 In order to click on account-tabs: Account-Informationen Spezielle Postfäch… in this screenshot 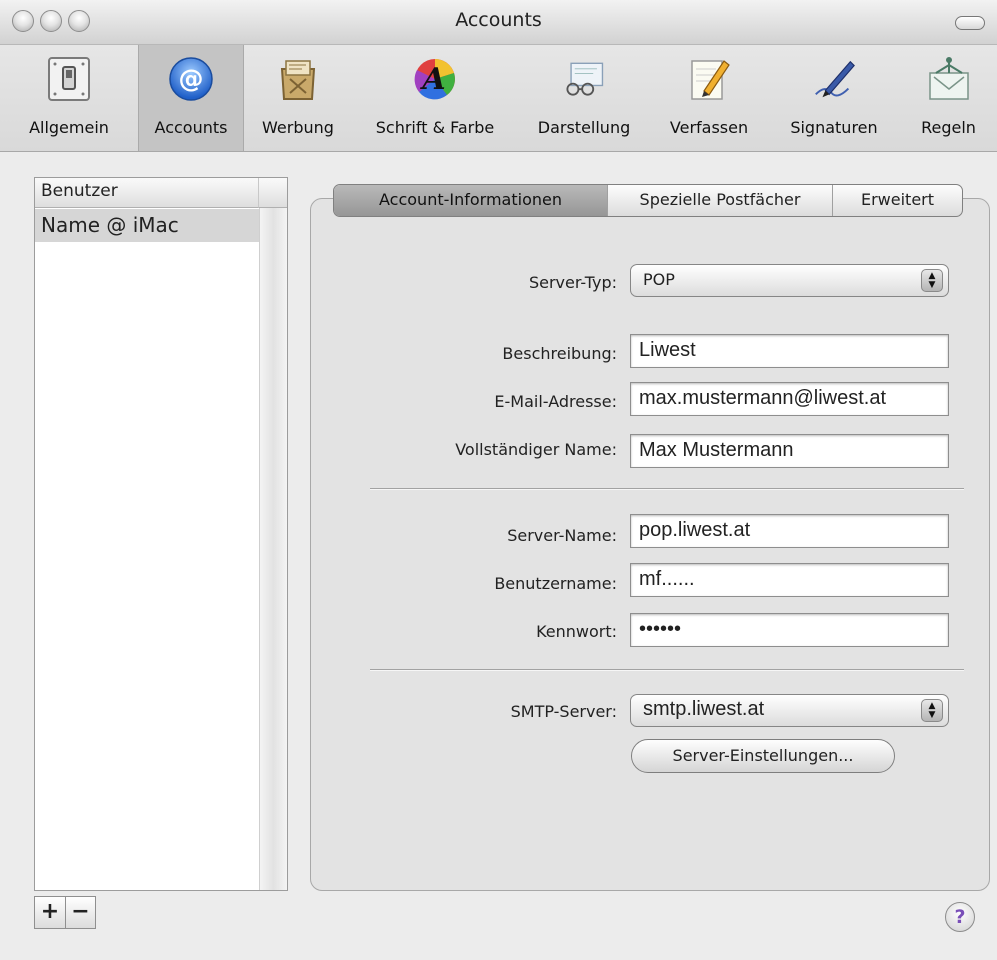, I will do `click(648, 200)`.